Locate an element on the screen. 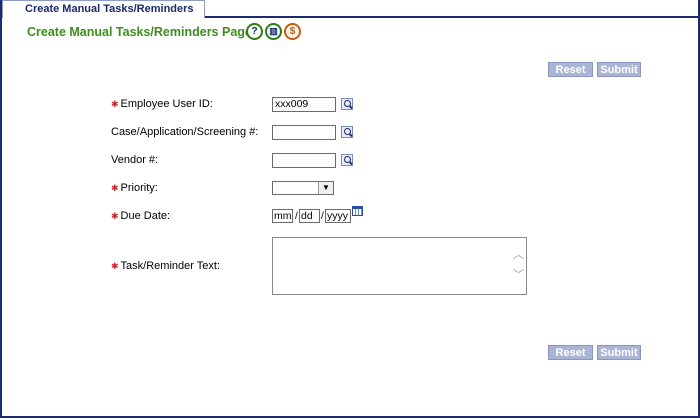 The width and height of the screenshot is (700, 420). priority-label: ✱ Priority: is located at coordinates (134, 188).